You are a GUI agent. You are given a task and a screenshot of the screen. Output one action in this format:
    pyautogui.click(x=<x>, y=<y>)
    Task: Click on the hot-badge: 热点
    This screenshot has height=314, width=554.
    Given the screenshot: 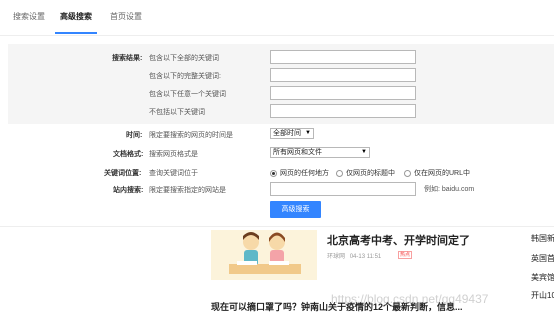 What is the action you would take?
    pyautogui.click(x=405, y=255)
    